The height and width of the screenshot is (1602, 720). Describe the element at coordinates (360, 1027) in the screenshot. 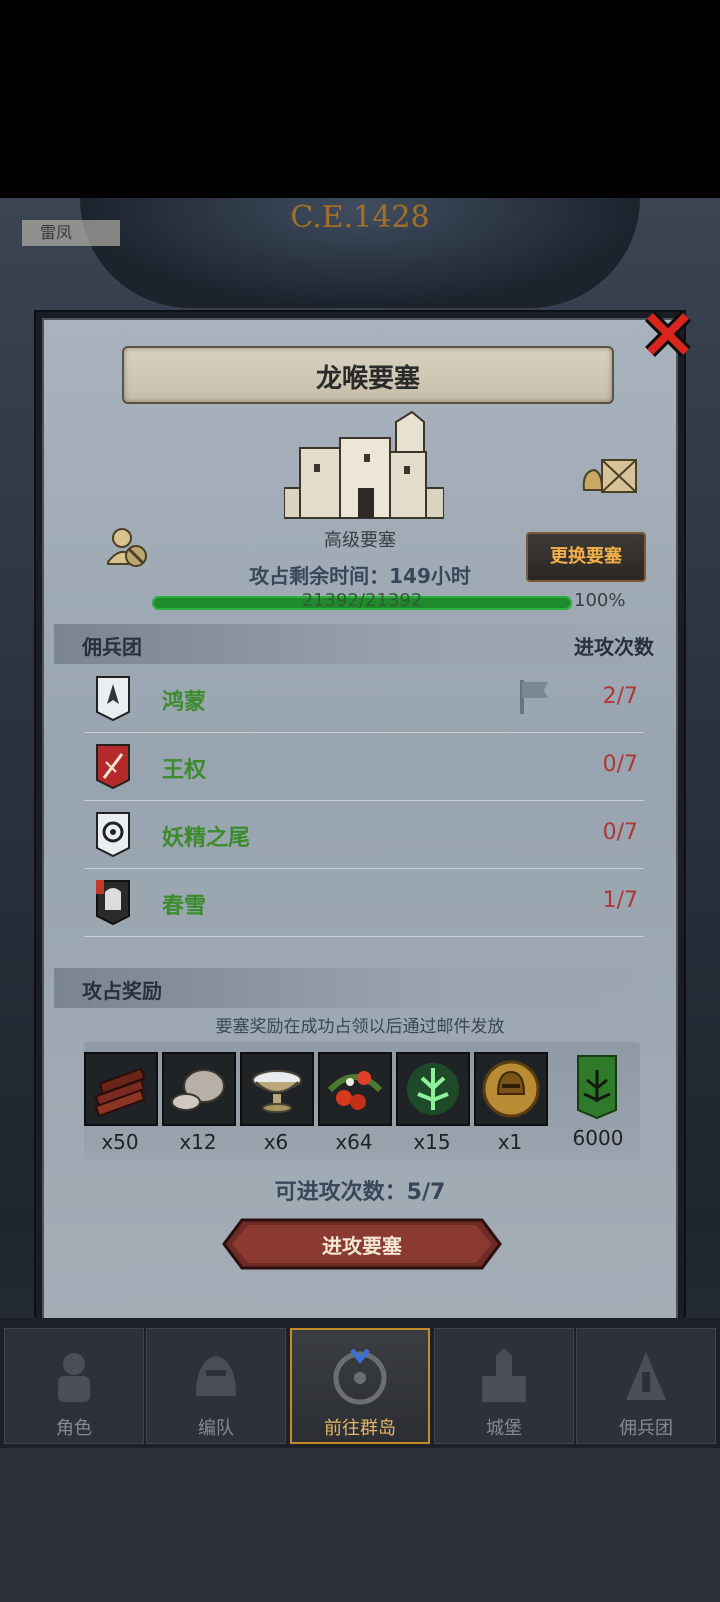

I see `reward-notice: 要塞奖励在成功占领以后通过邮件发放` at that location.